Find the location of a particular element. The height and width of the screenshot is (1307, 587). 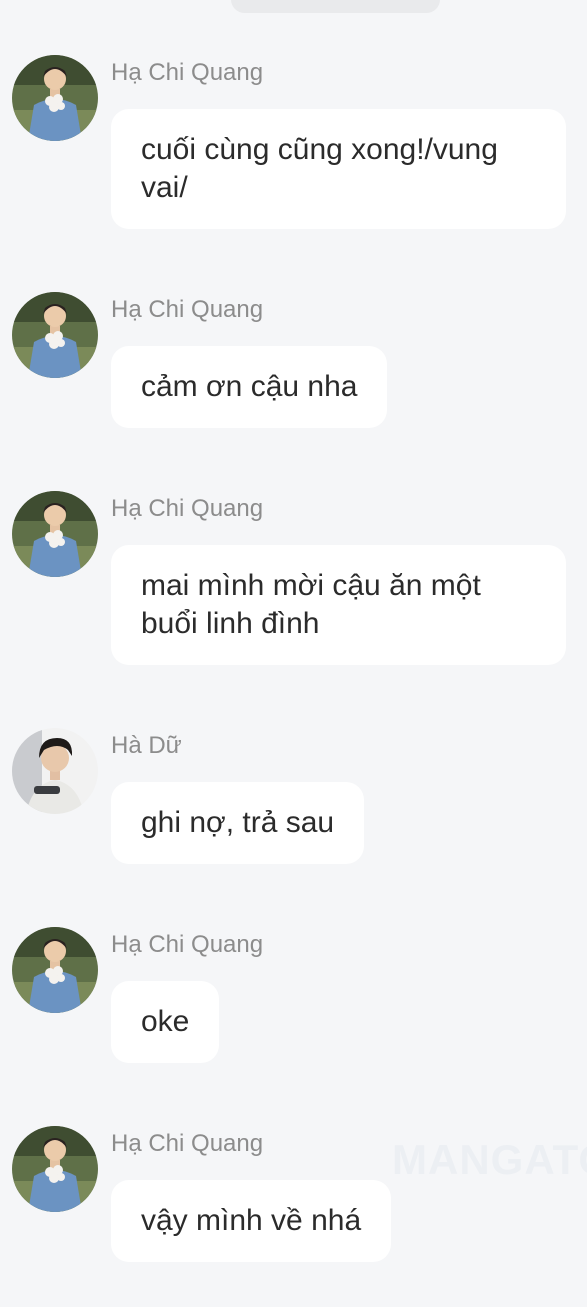

top-pill is located at coordinates (335, 6).